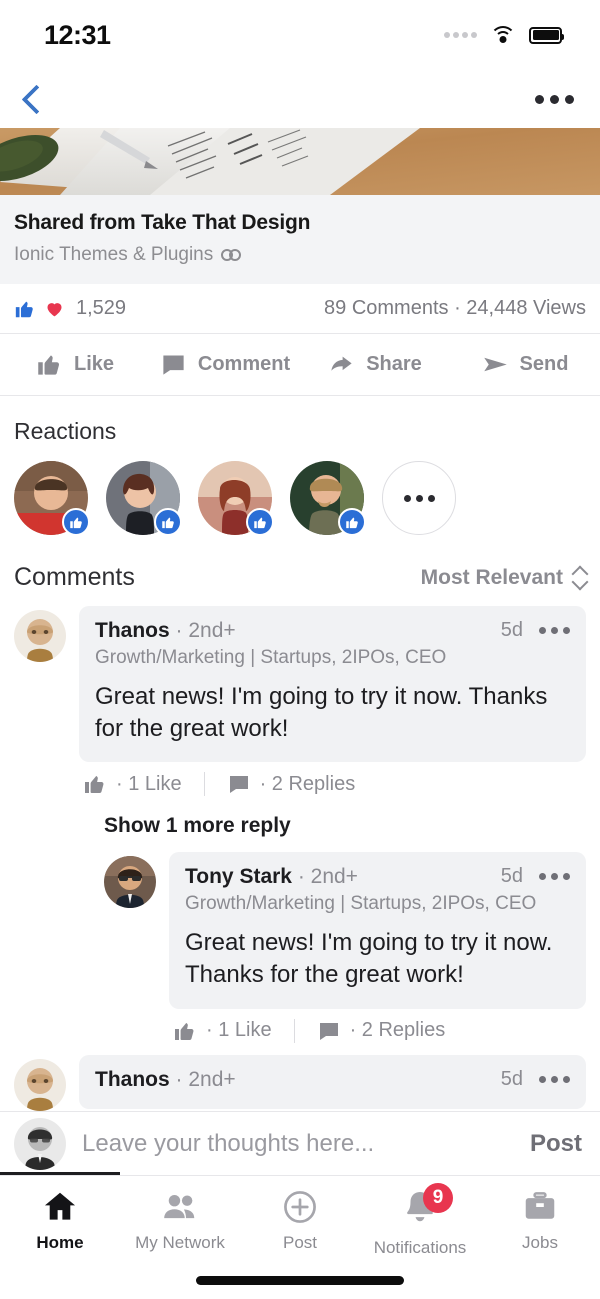 The height and width of the screenshot is (1299, 600). I want to click on send-button: Send, so click(525, 364).